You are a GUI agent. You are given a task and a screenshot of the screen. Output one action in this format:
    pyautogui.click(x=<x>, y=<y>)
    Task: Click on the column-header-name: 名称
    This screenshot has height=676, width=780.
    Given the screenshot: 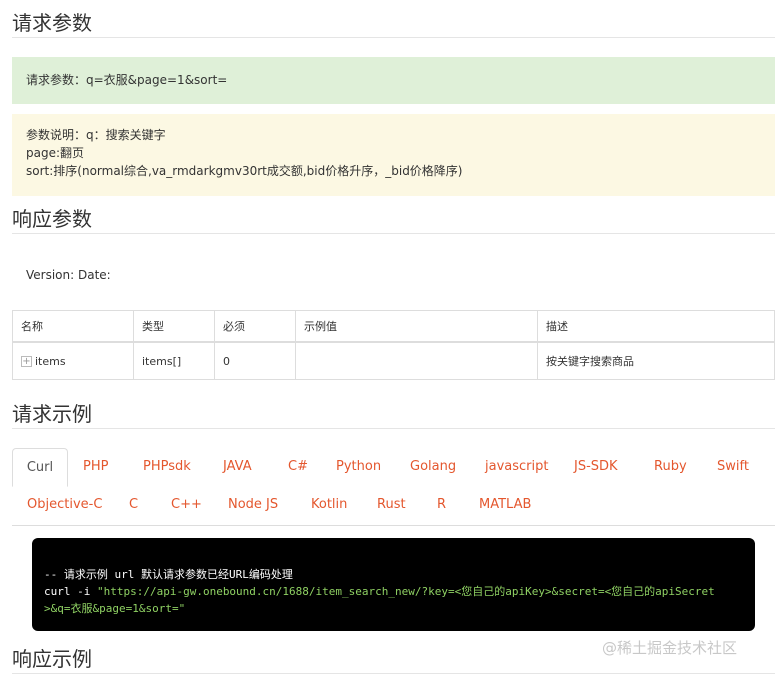 What is the action you would take?
    pyautogui.click(x=73, y=326)
    